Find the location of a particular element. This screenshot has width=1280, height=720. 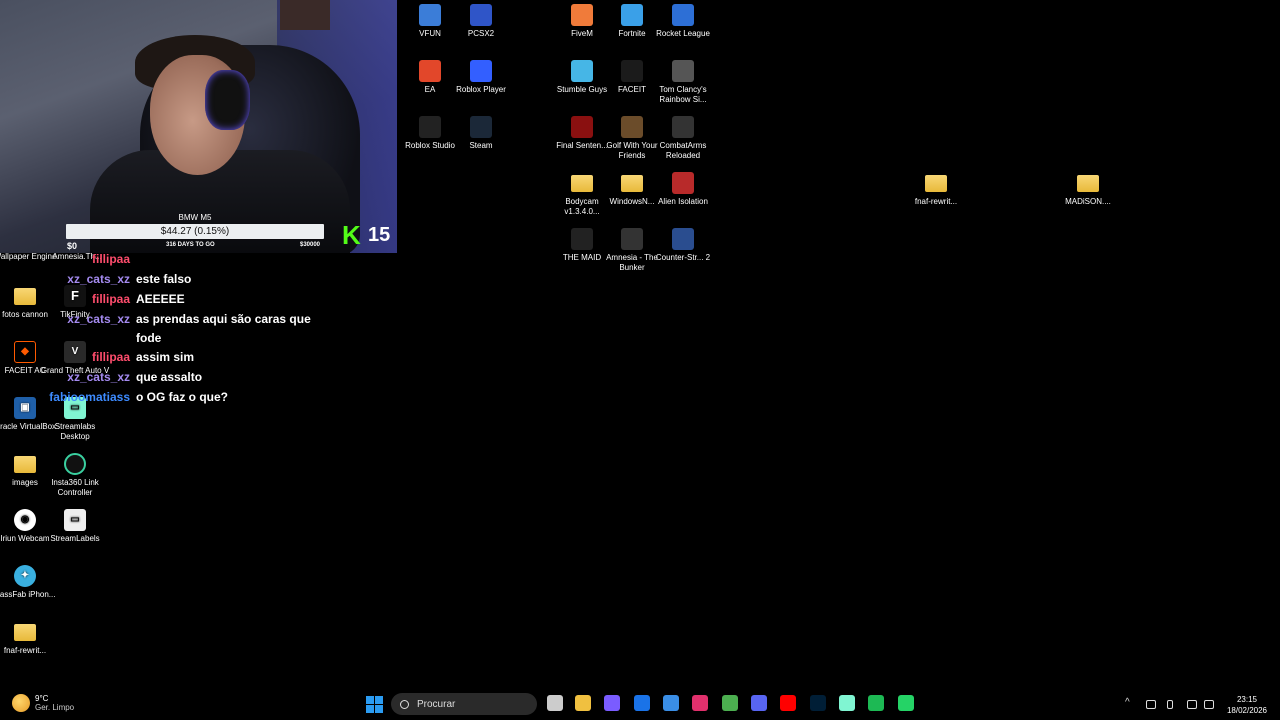

youtube-icon is located at coordinates (788, 703).